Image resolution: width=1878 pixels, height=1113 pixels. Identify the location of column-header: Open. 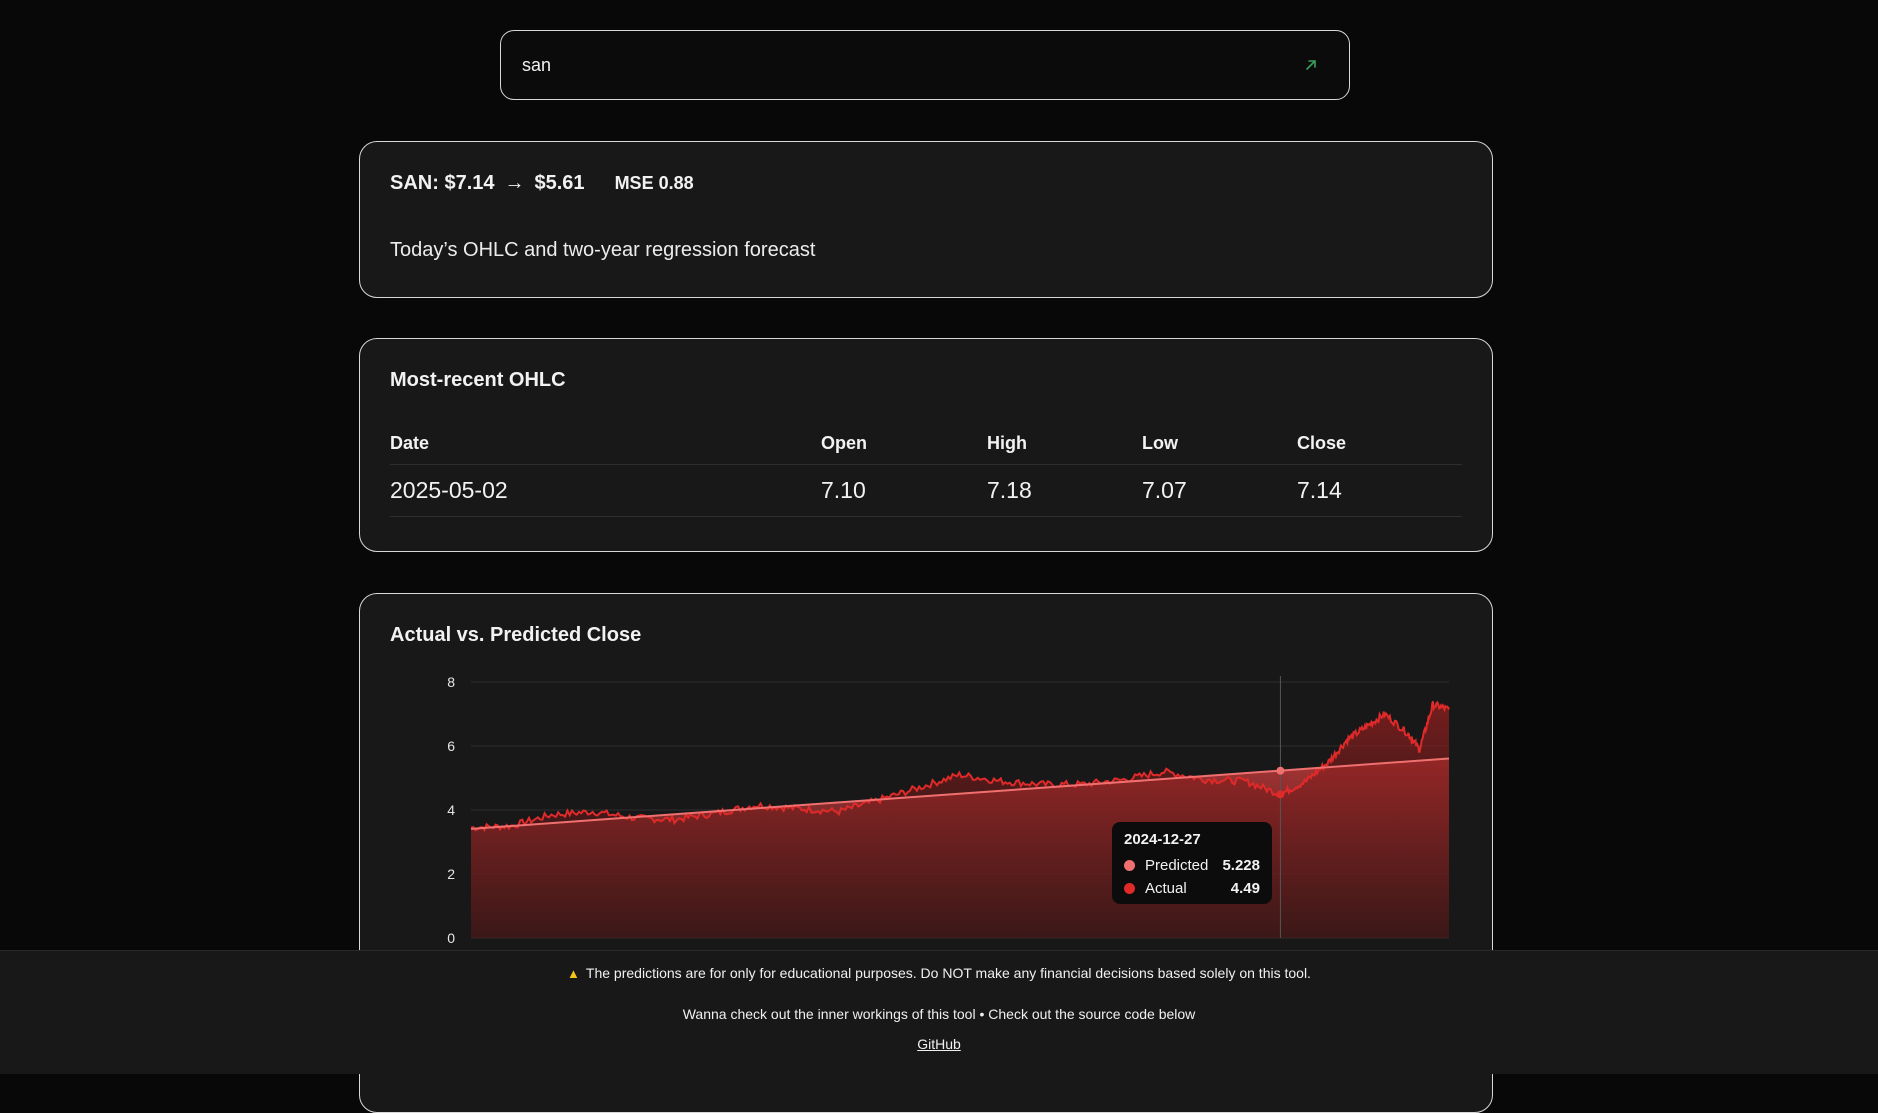
(904, 449).